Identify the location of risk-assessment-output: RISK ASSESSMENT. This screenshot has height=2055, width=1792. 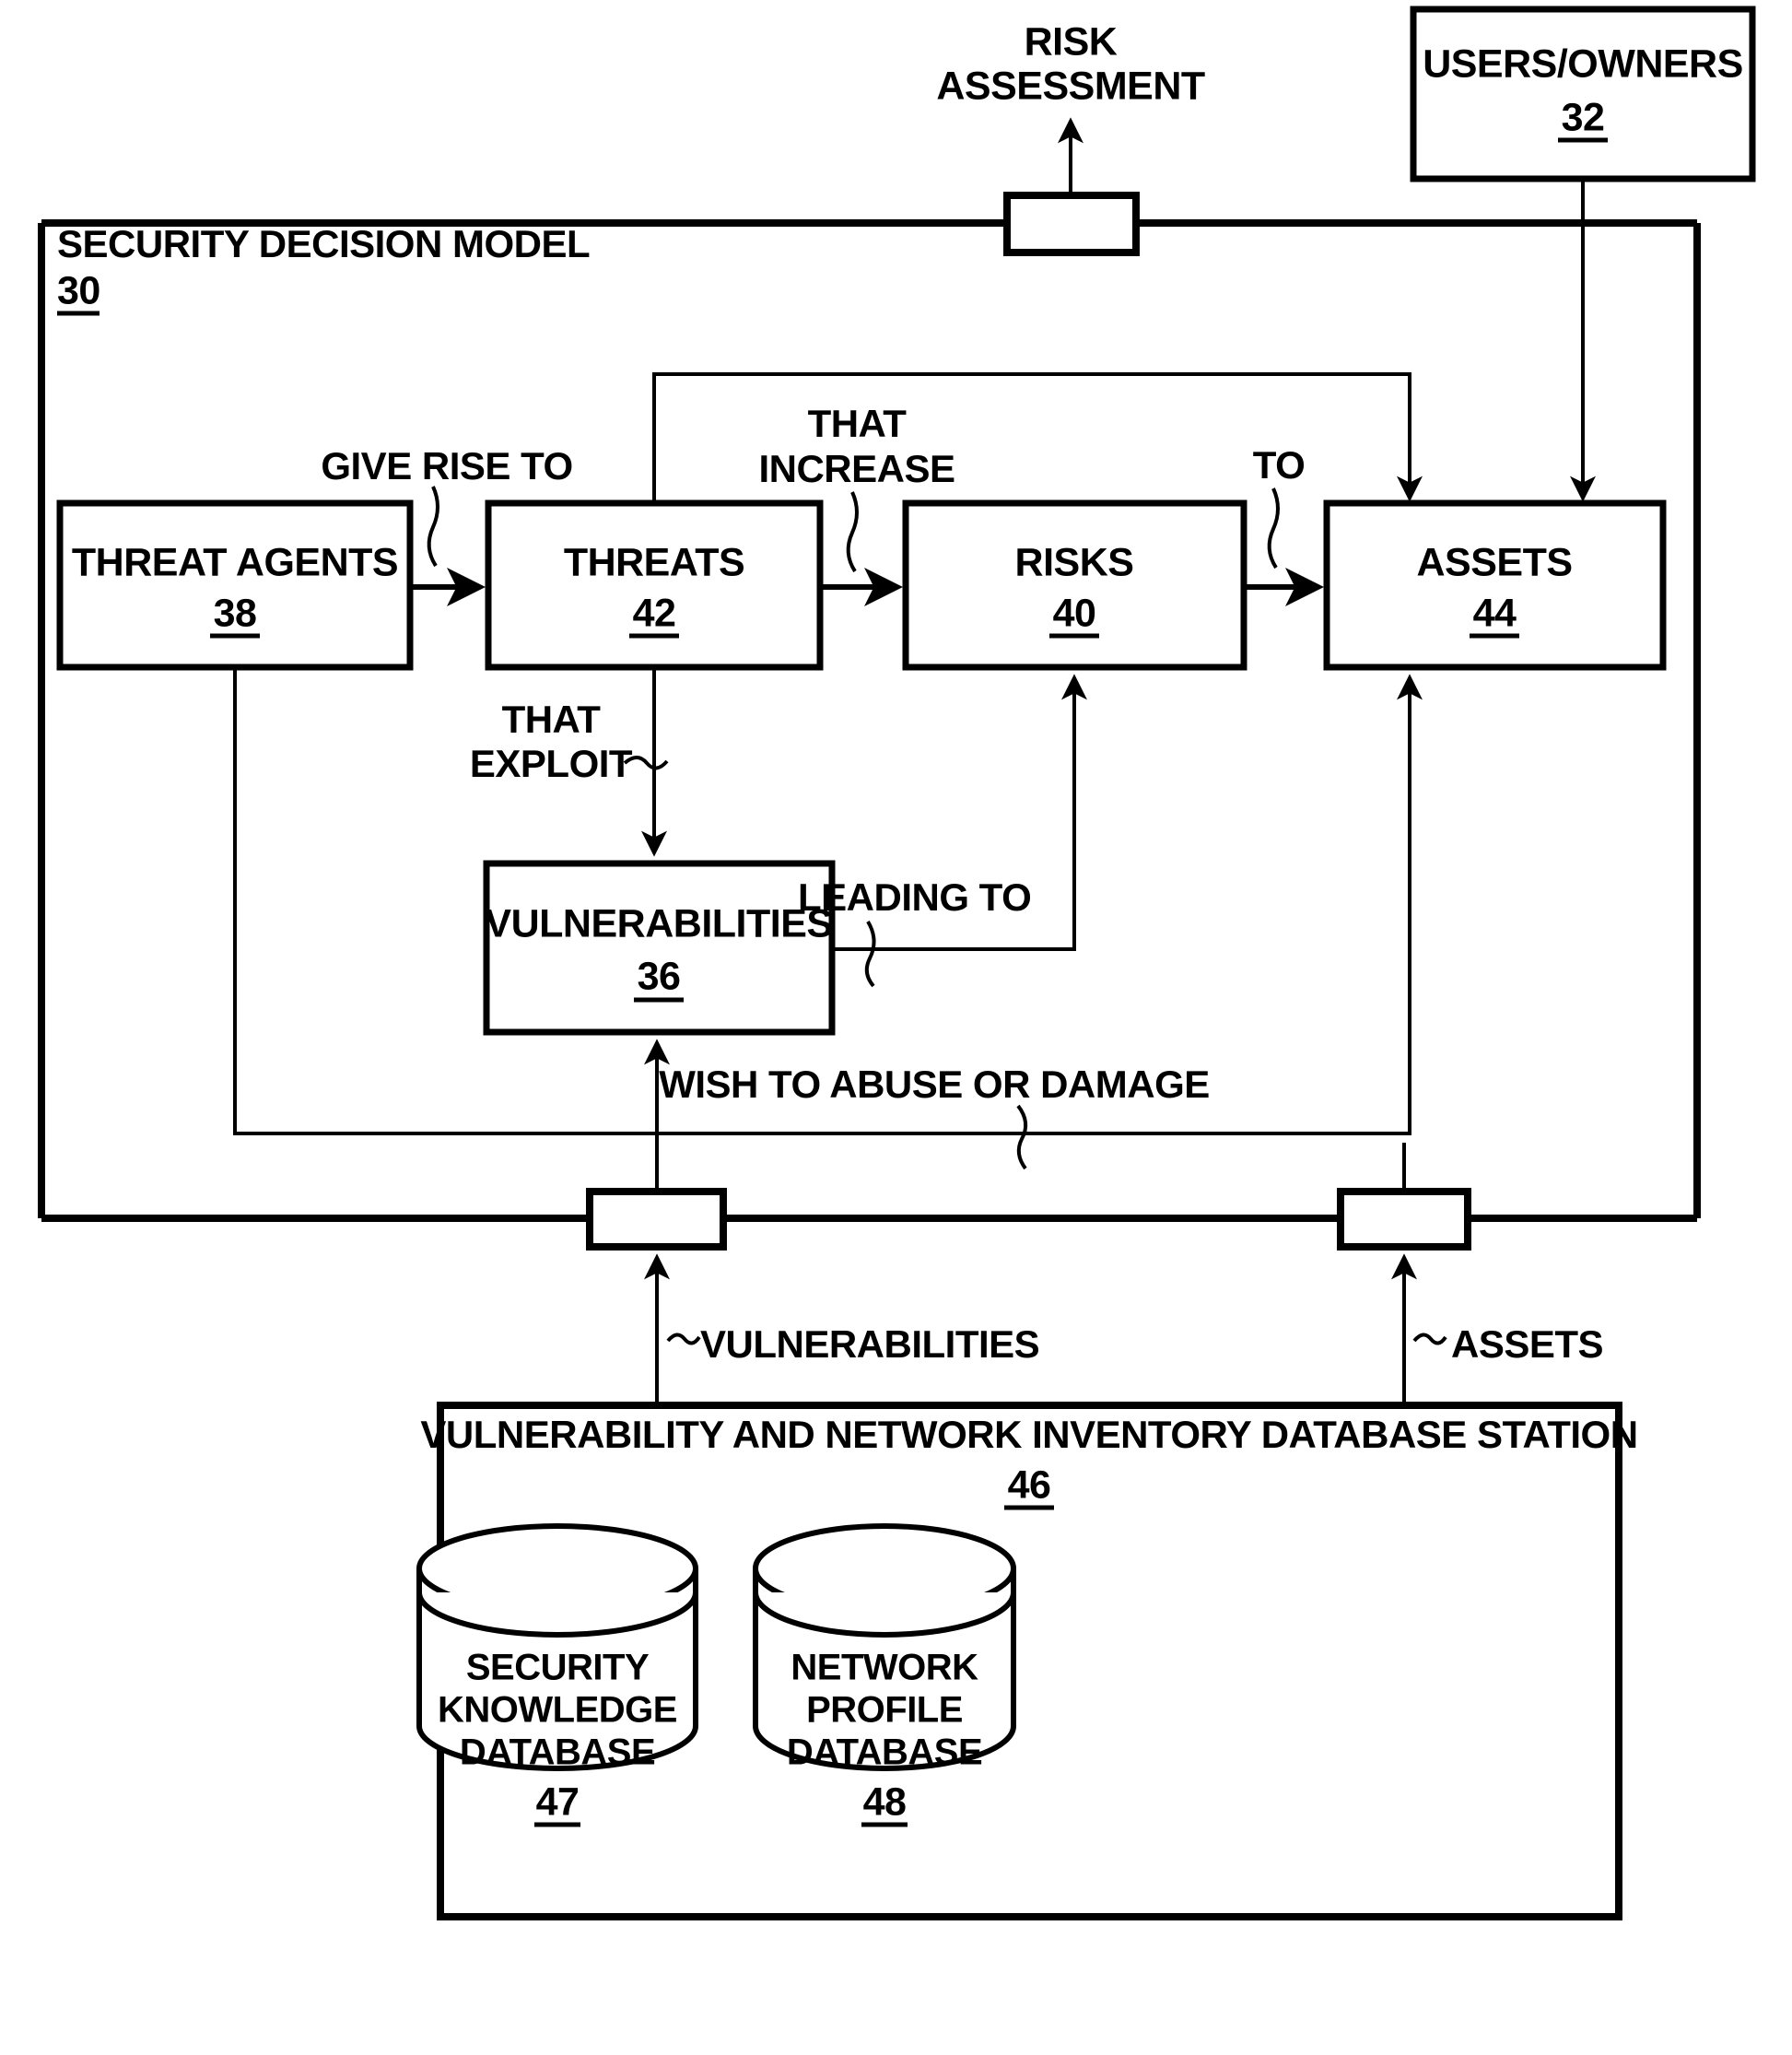
(1070, 107).